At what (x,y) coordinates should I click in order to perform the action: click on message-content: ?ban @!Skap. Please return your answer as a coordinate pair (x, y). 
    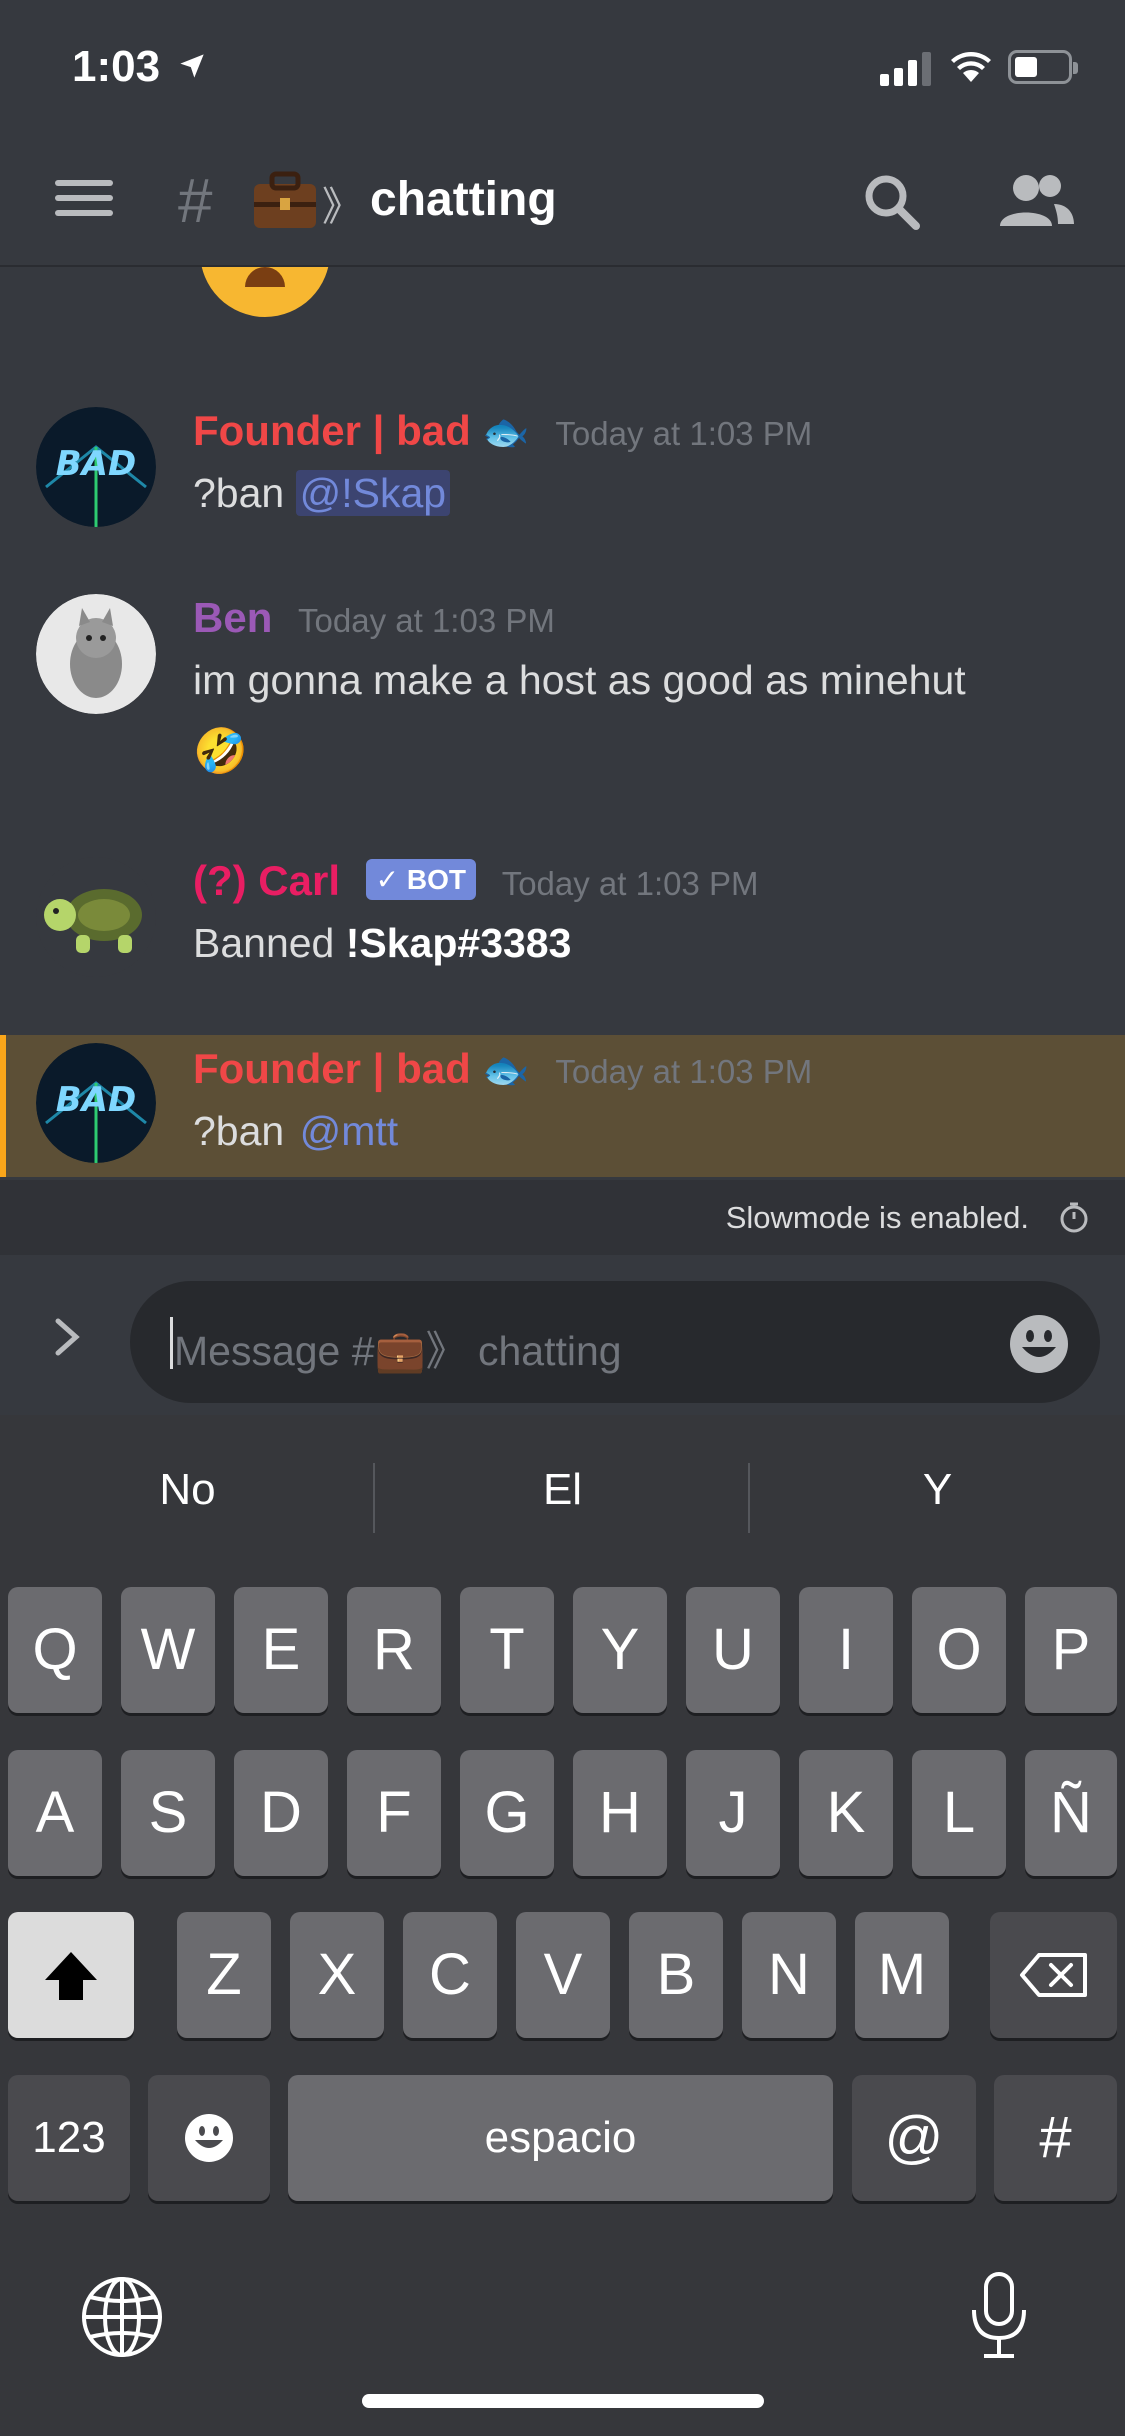
    Looking at the image, I should click on (322, 493).